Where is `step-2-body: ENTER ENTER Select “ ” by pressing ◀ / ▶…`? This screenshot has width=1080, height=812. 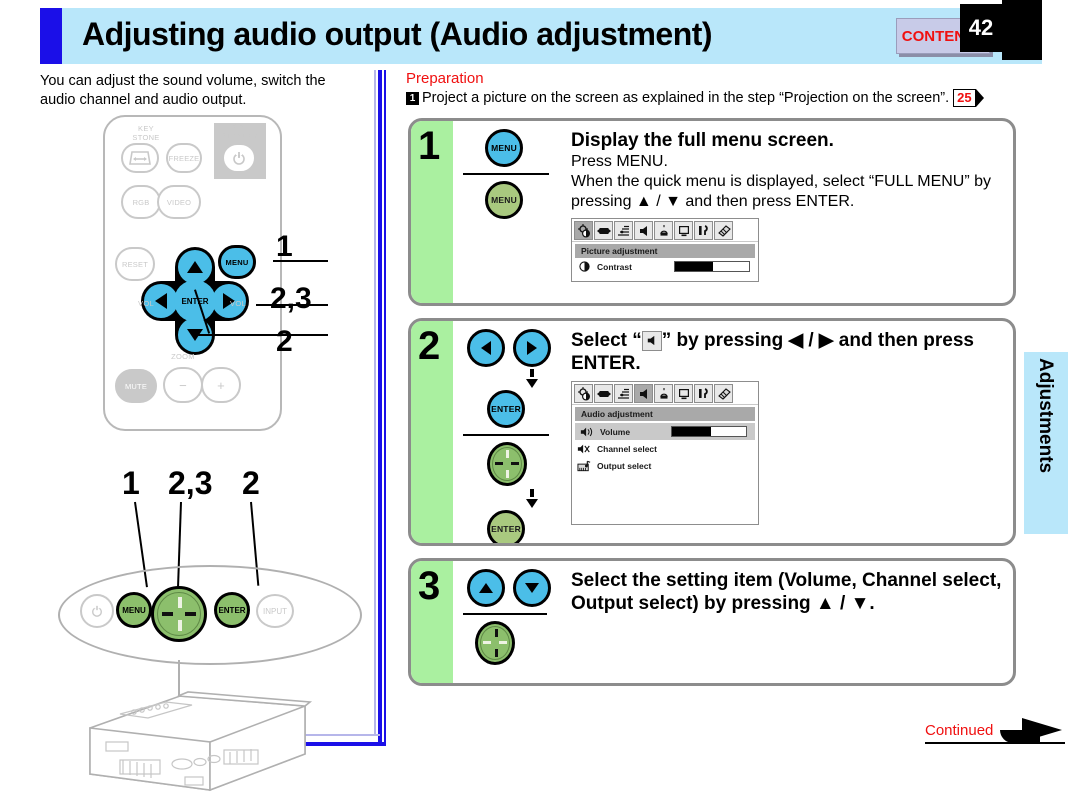
step-2-body: ENTER ENTER Select “ ” by pressing ◀ / ▶… is located at coordinates (733, 432).